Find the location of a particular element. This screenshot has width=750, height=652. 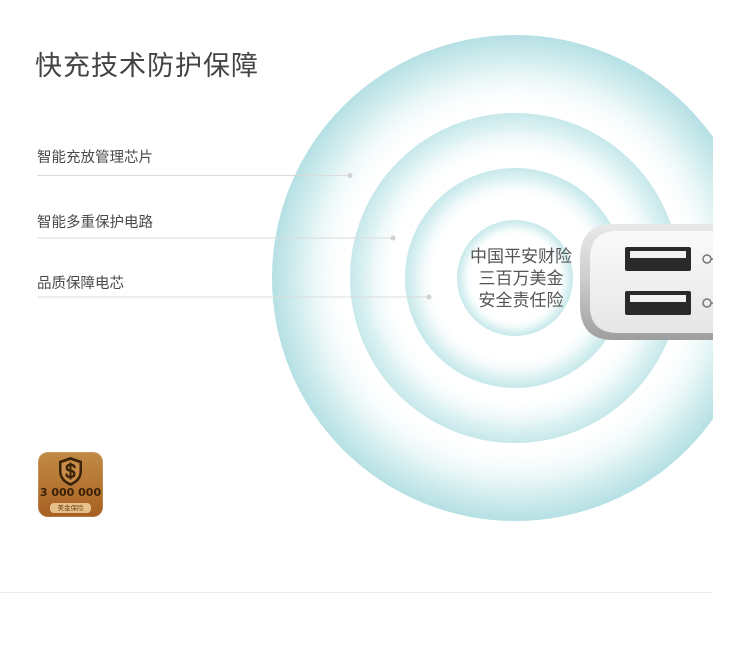

insurance-badge: 3 000 000 美金保险 is located at coordinates (70, 484).